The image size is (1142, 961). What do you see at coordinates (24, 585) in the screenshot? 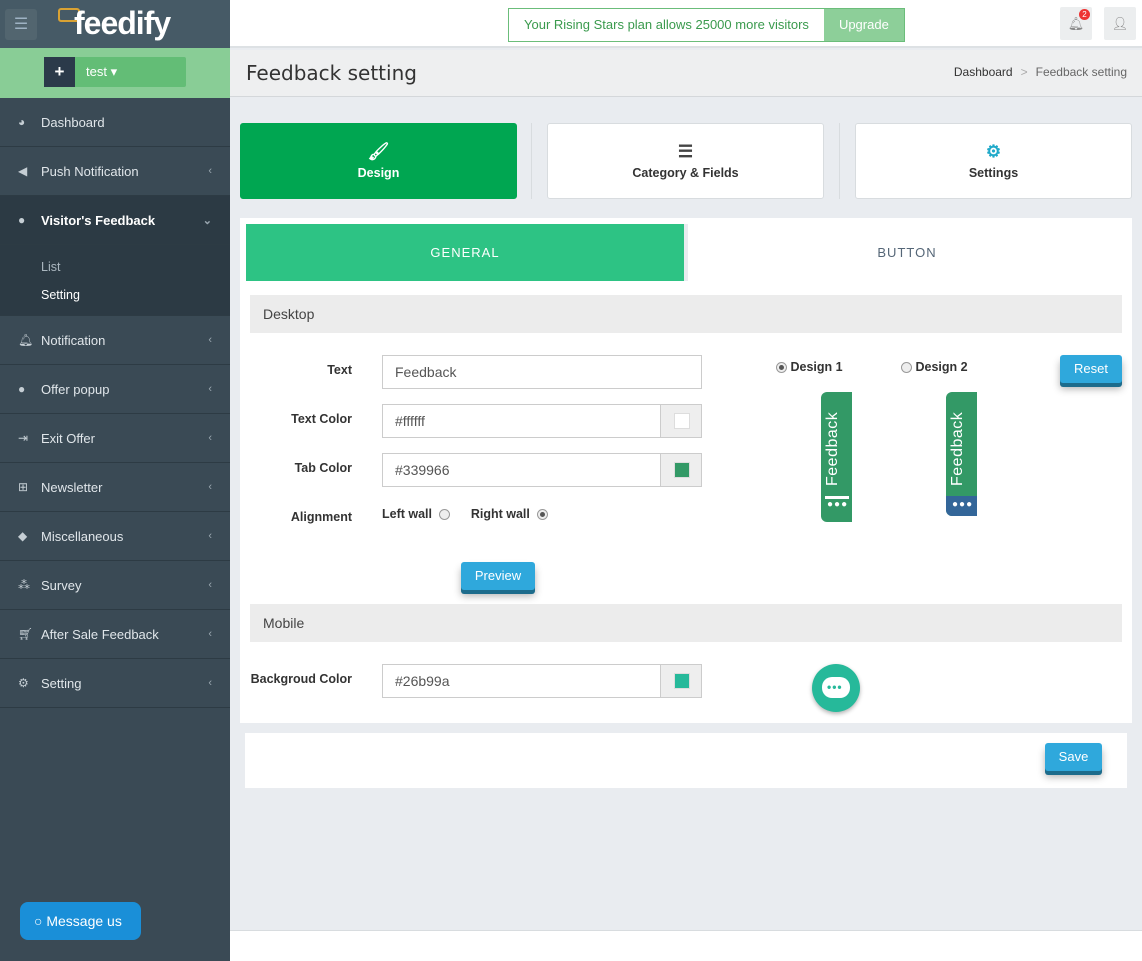
I see `cubes-icon: ⁂` at bounding box center [24, 585].